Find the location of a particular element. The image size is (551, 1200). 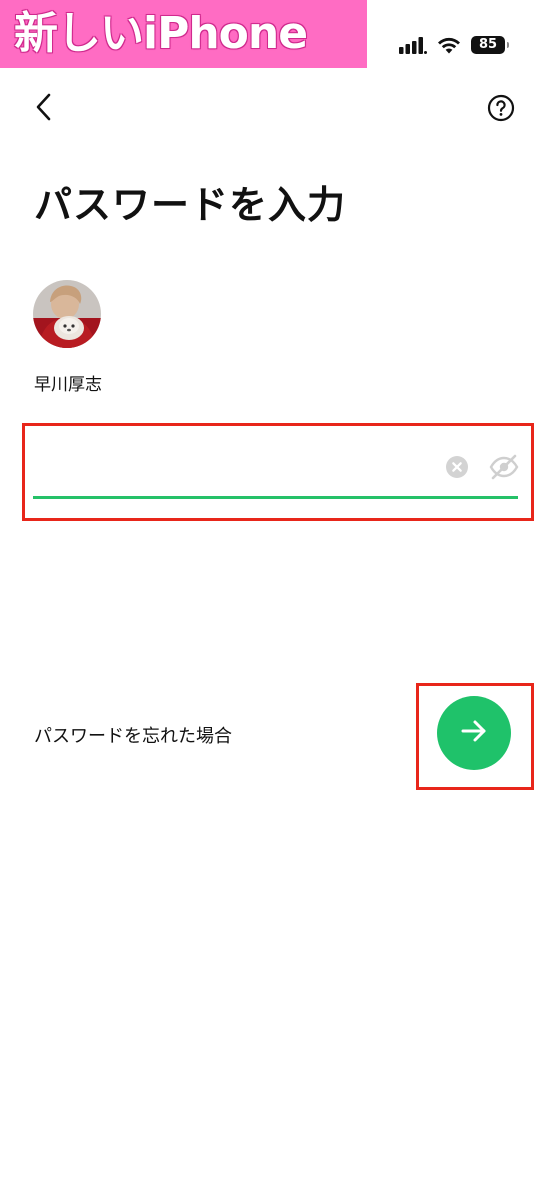

question-circle-icon is located at coordinates (501, 110).